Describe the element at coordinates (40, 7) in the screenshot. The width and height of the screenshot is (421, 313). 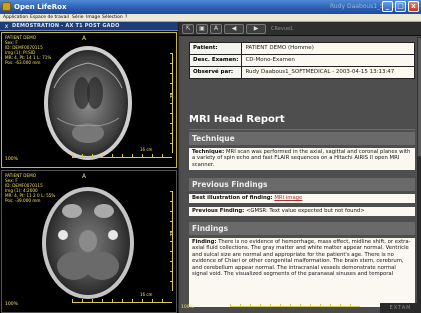
I see `window-title: Open LifeRox` at that location.